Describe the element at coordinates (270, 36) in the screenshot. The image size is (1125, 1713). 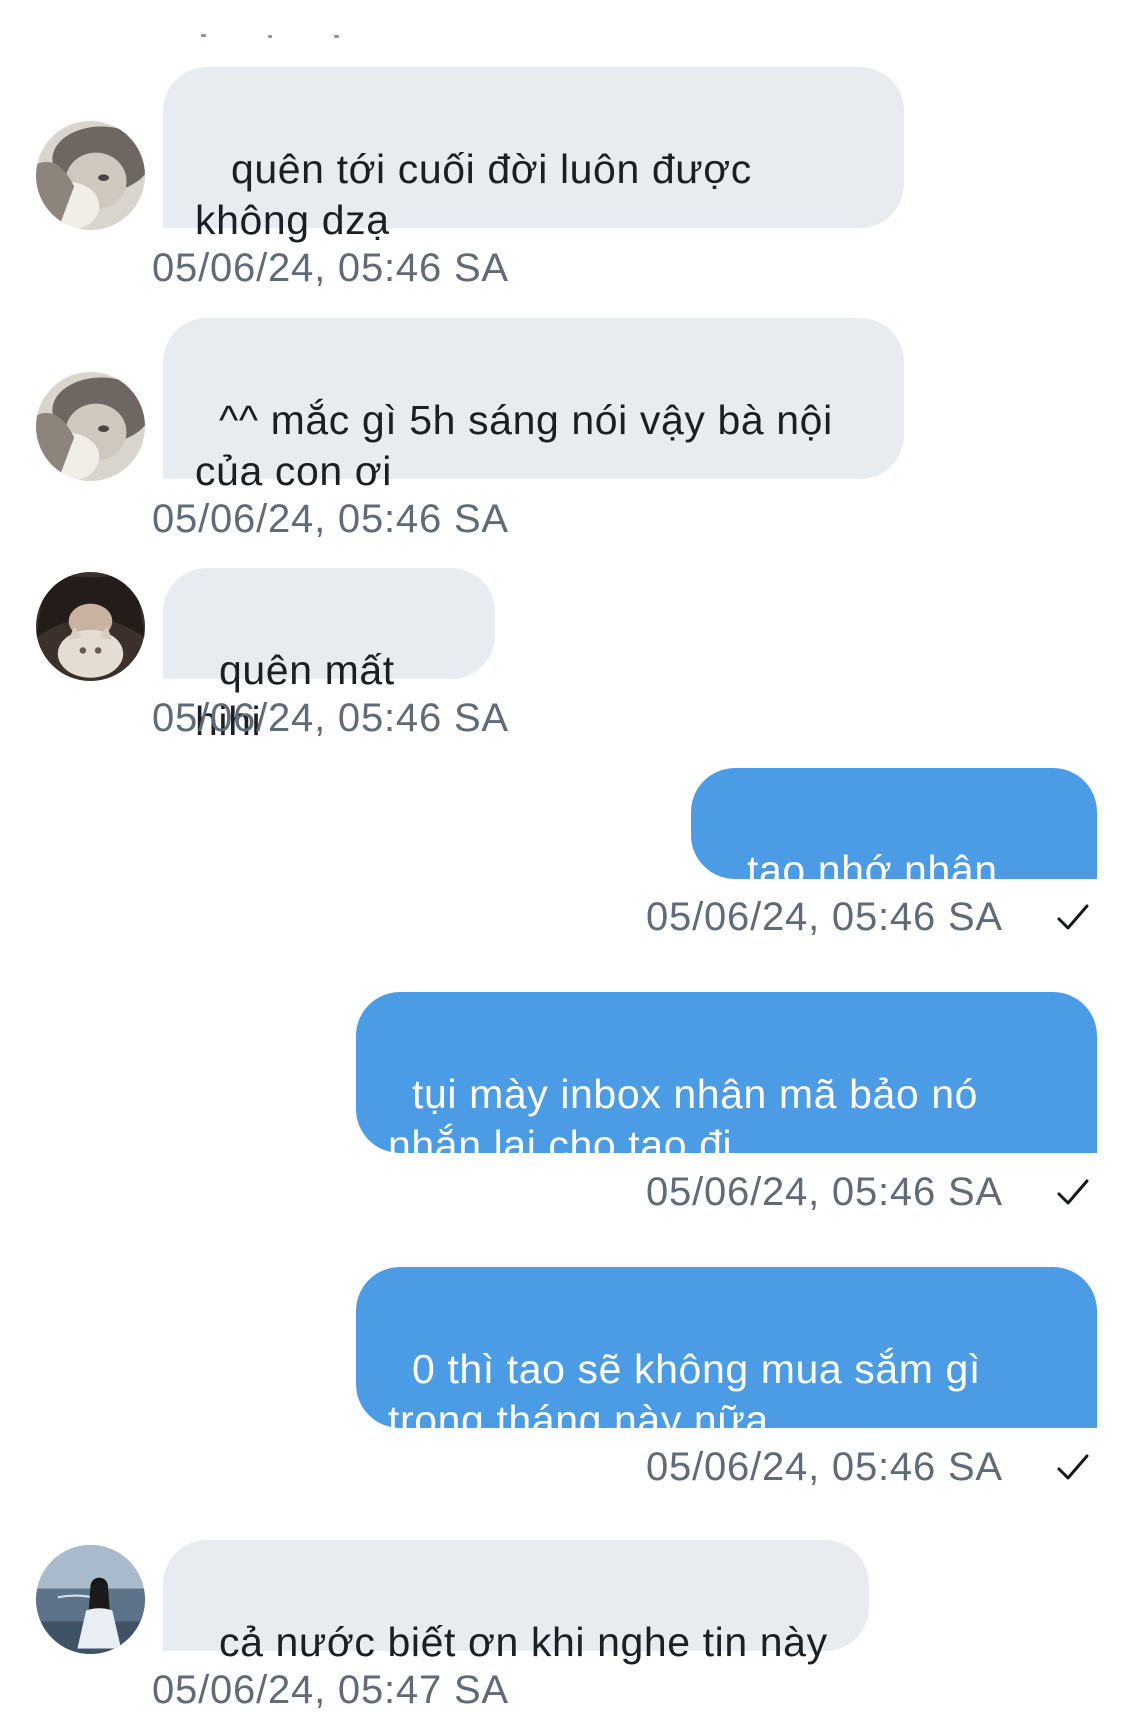
I see `cut-off-previous-timestamp` at that location.